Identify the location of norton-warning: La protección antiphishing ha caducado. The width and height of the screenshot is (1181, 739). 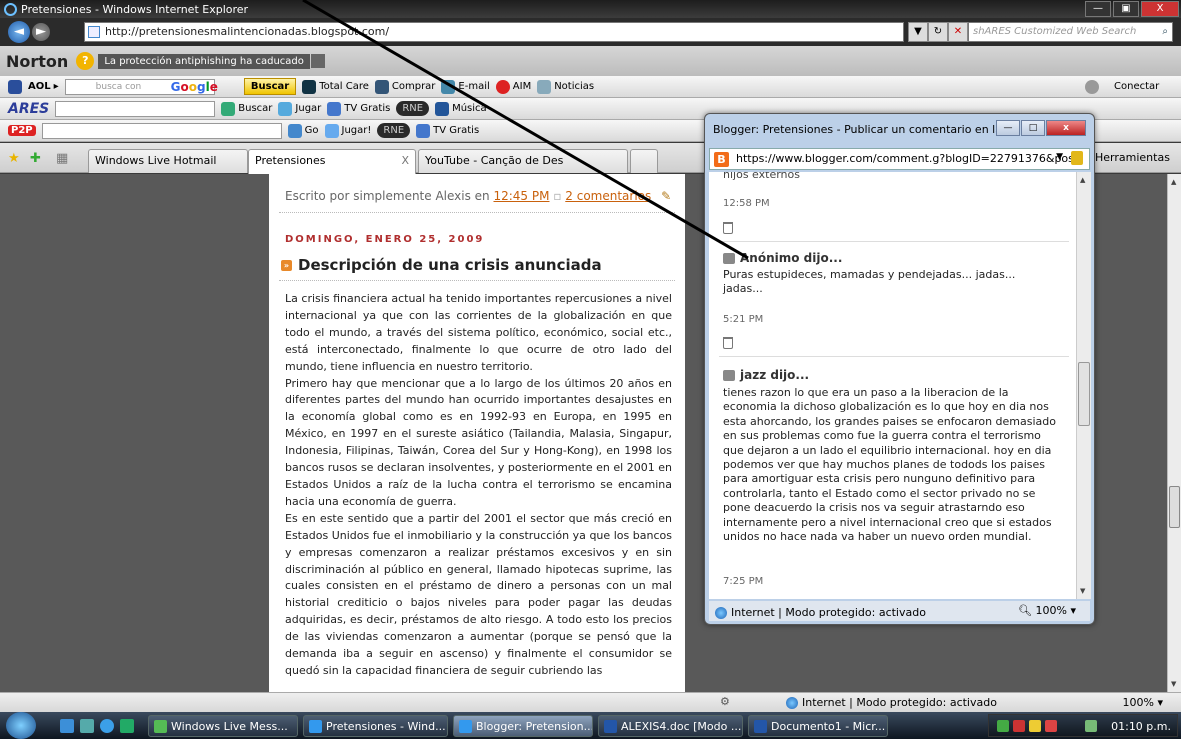
(204, 61).